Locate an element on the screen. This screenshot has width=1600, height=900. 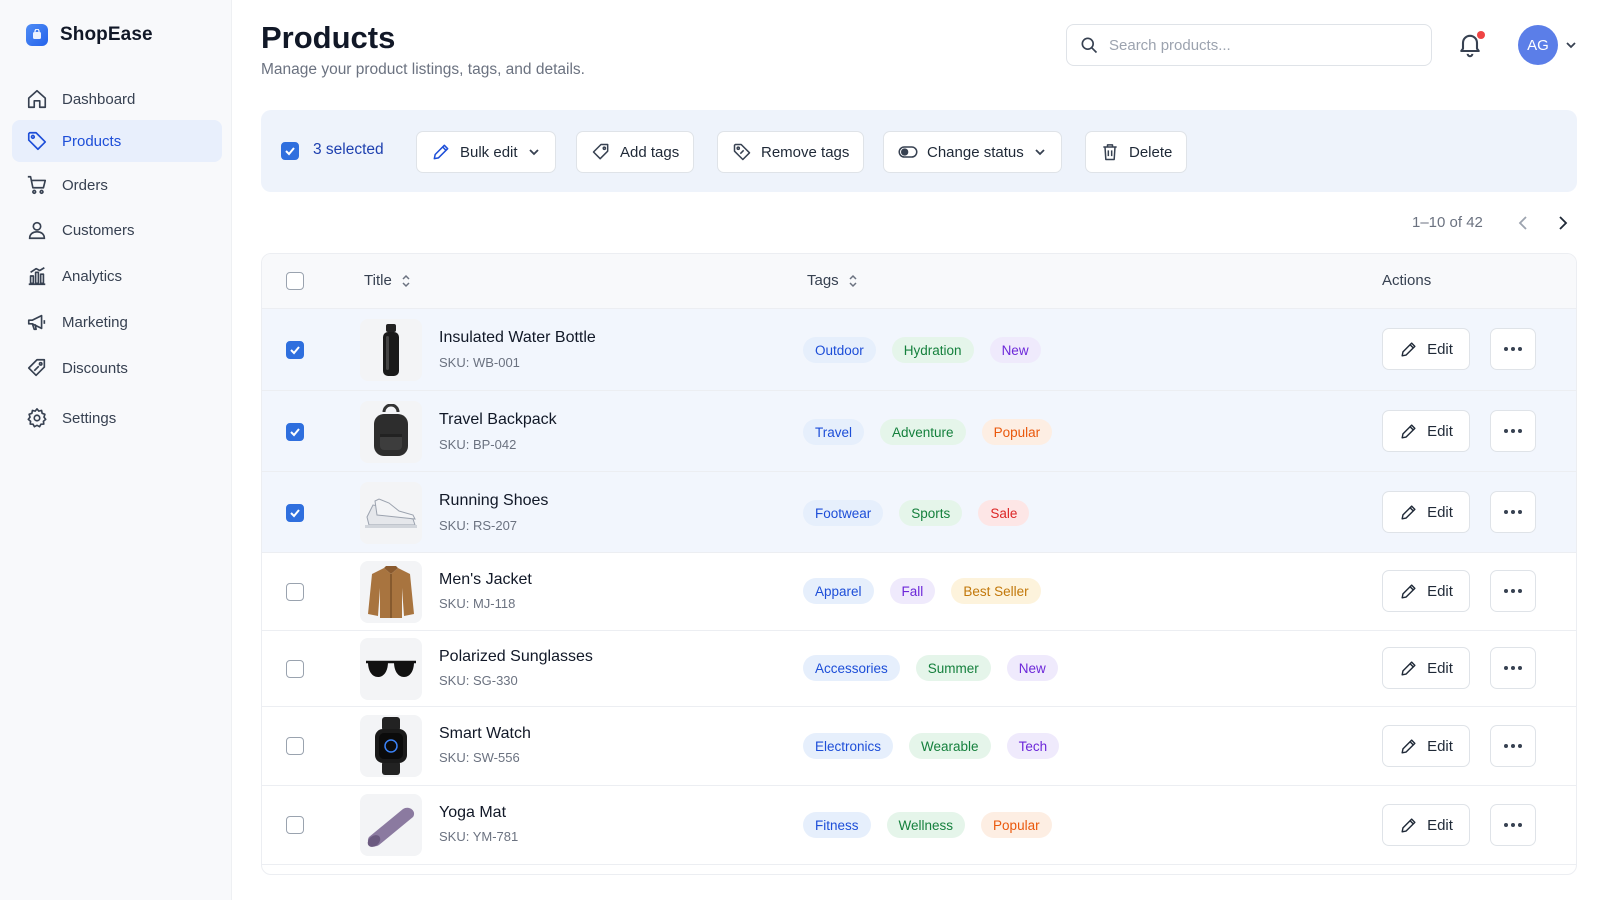
bulk-edit-button: Bulk edit is located at coordinates (486, 152).